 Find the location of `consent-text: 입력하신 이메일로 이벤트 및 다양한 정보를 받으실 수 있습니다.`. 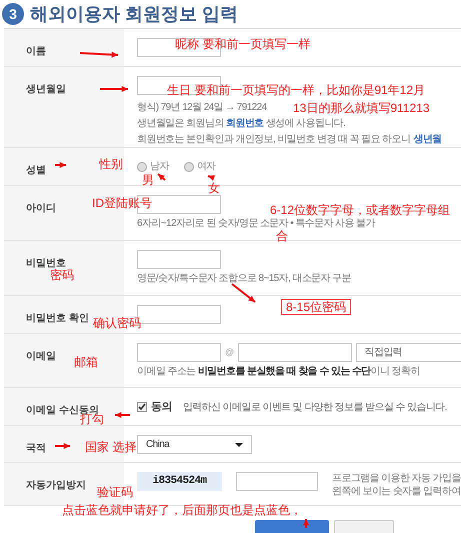

consent-text: 입력하신 이메일로 이벤트 및 다양한 정보를 받으실 수 있습니다. is located at coordinates (314, 407).